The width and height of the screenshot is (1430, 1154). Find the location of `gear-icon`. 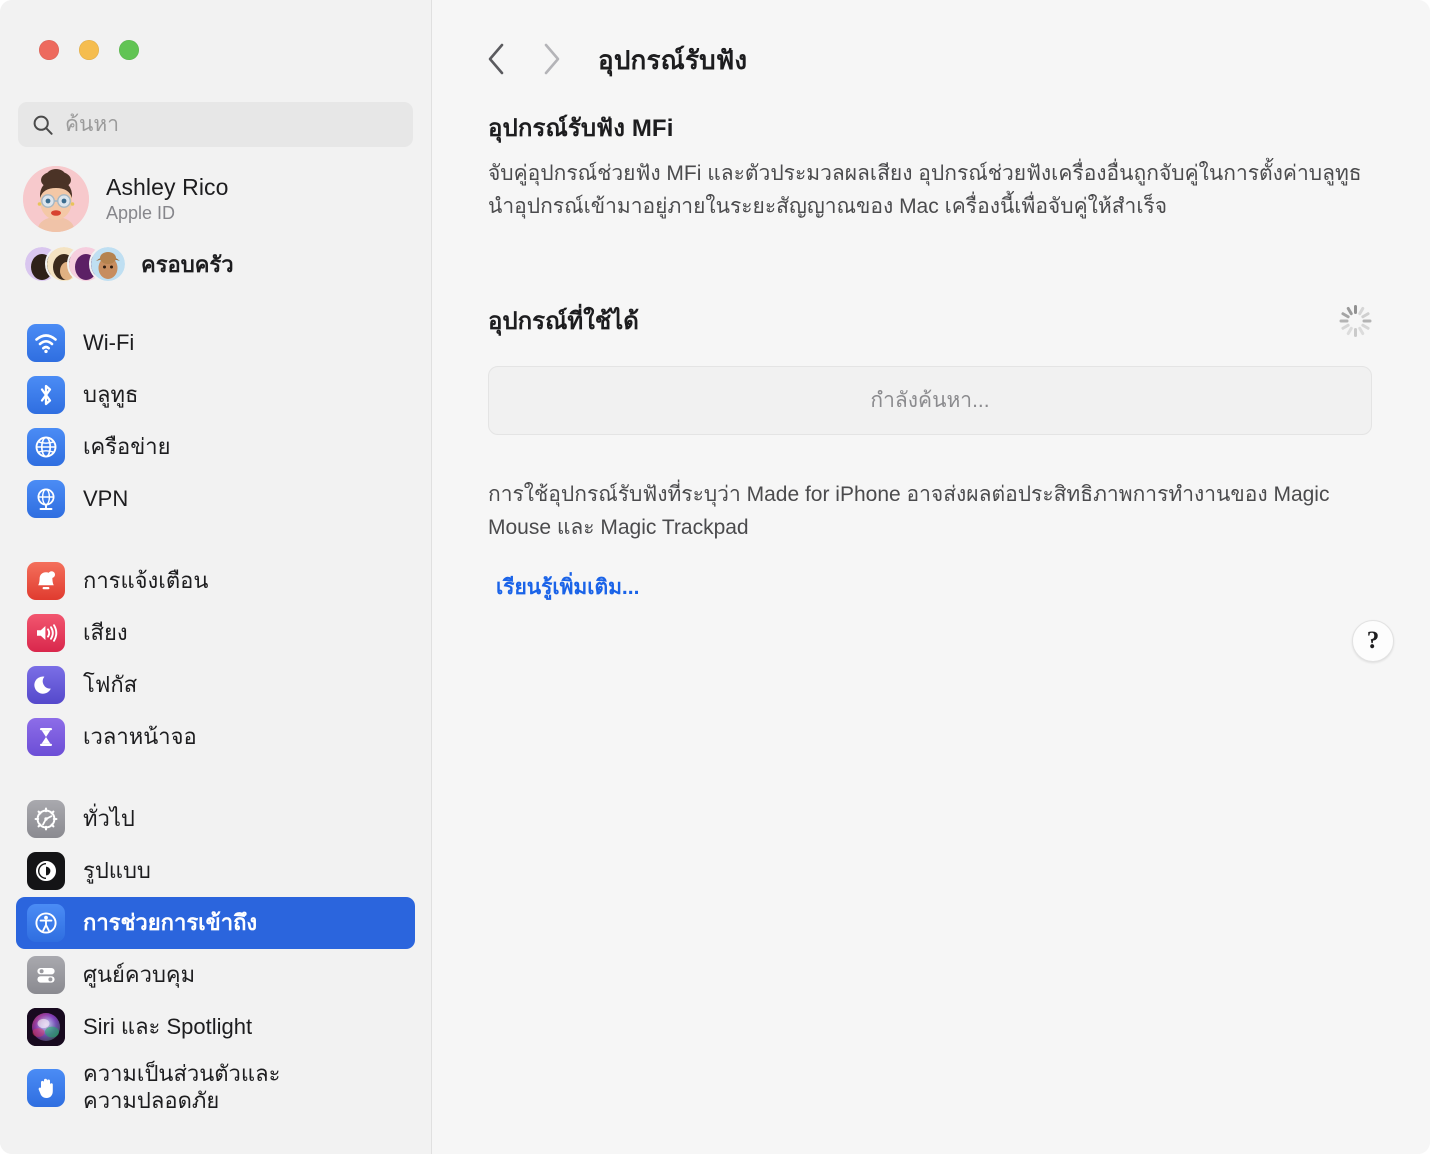

gear-icon is located at coordinates (46, 819).